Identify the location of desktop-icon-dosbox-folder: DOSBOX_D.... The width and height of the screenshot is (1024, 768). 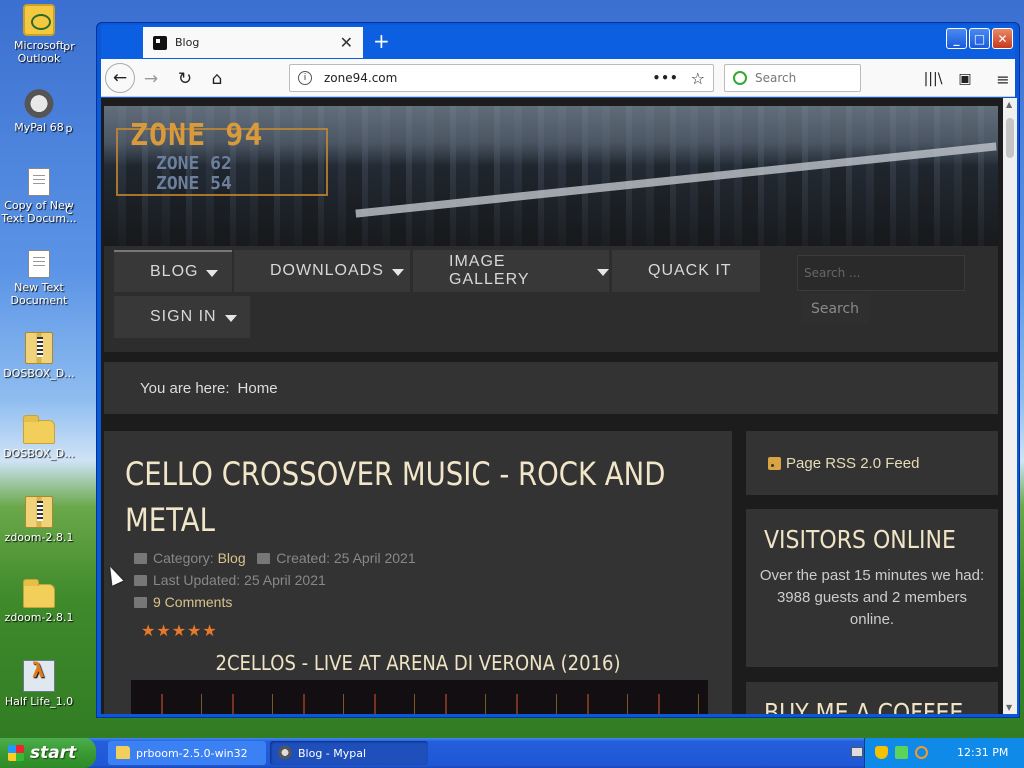
(39, 437).